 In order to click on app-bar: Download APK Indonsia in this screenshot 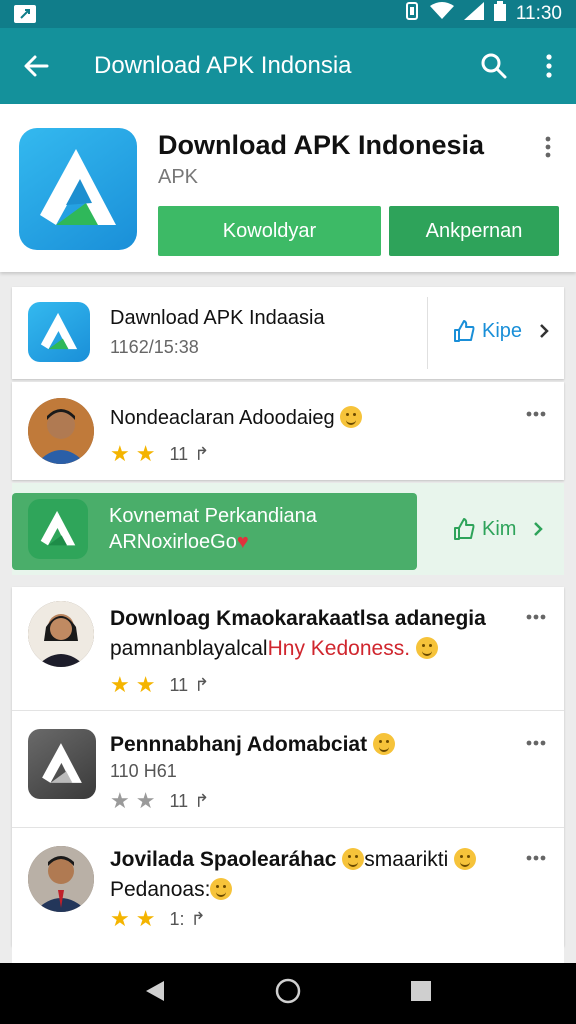, I will do `click(288, 66)`.